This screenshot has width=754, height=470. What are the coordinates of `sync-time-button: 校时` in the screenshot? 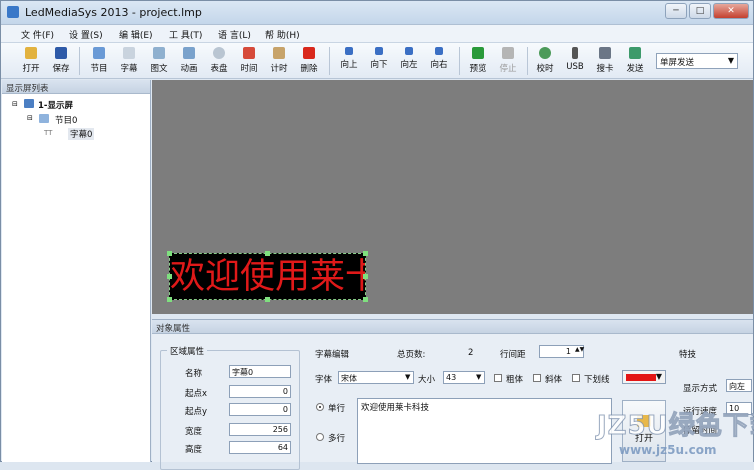 It's located at (545, 61).